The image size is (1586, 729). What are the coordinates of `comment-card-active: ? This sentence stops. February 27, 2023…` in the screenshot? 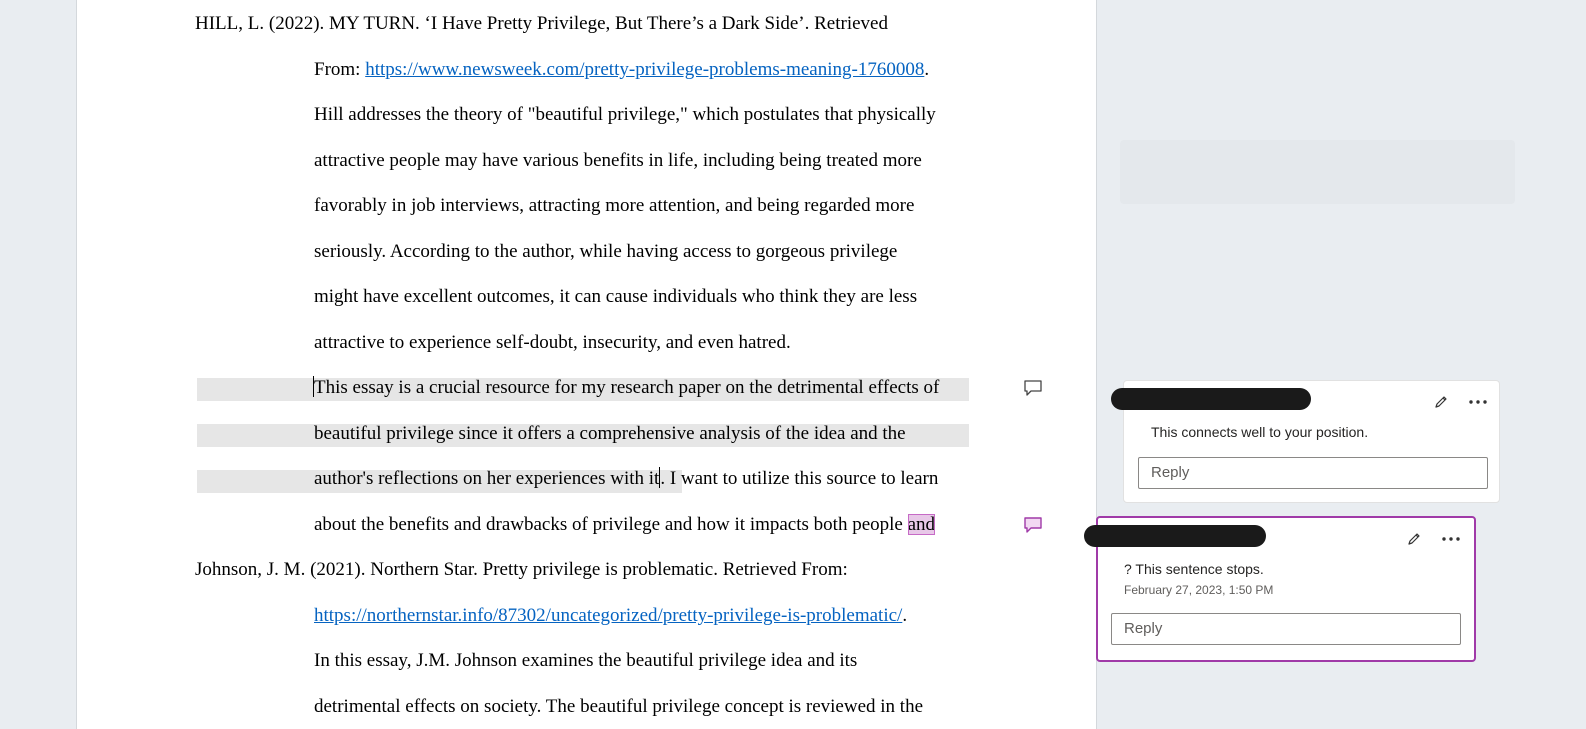 It's located at (1280, 589).